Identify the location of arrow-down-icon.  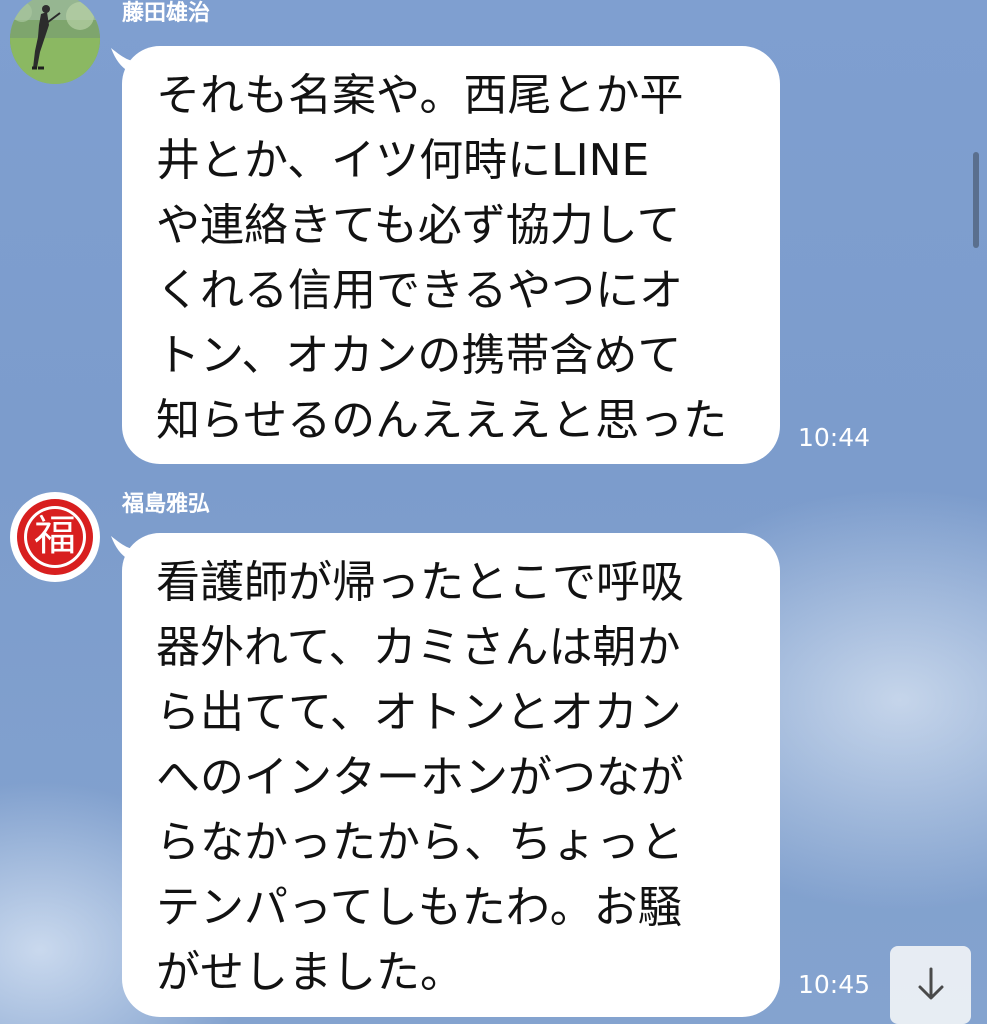
(930, 983).